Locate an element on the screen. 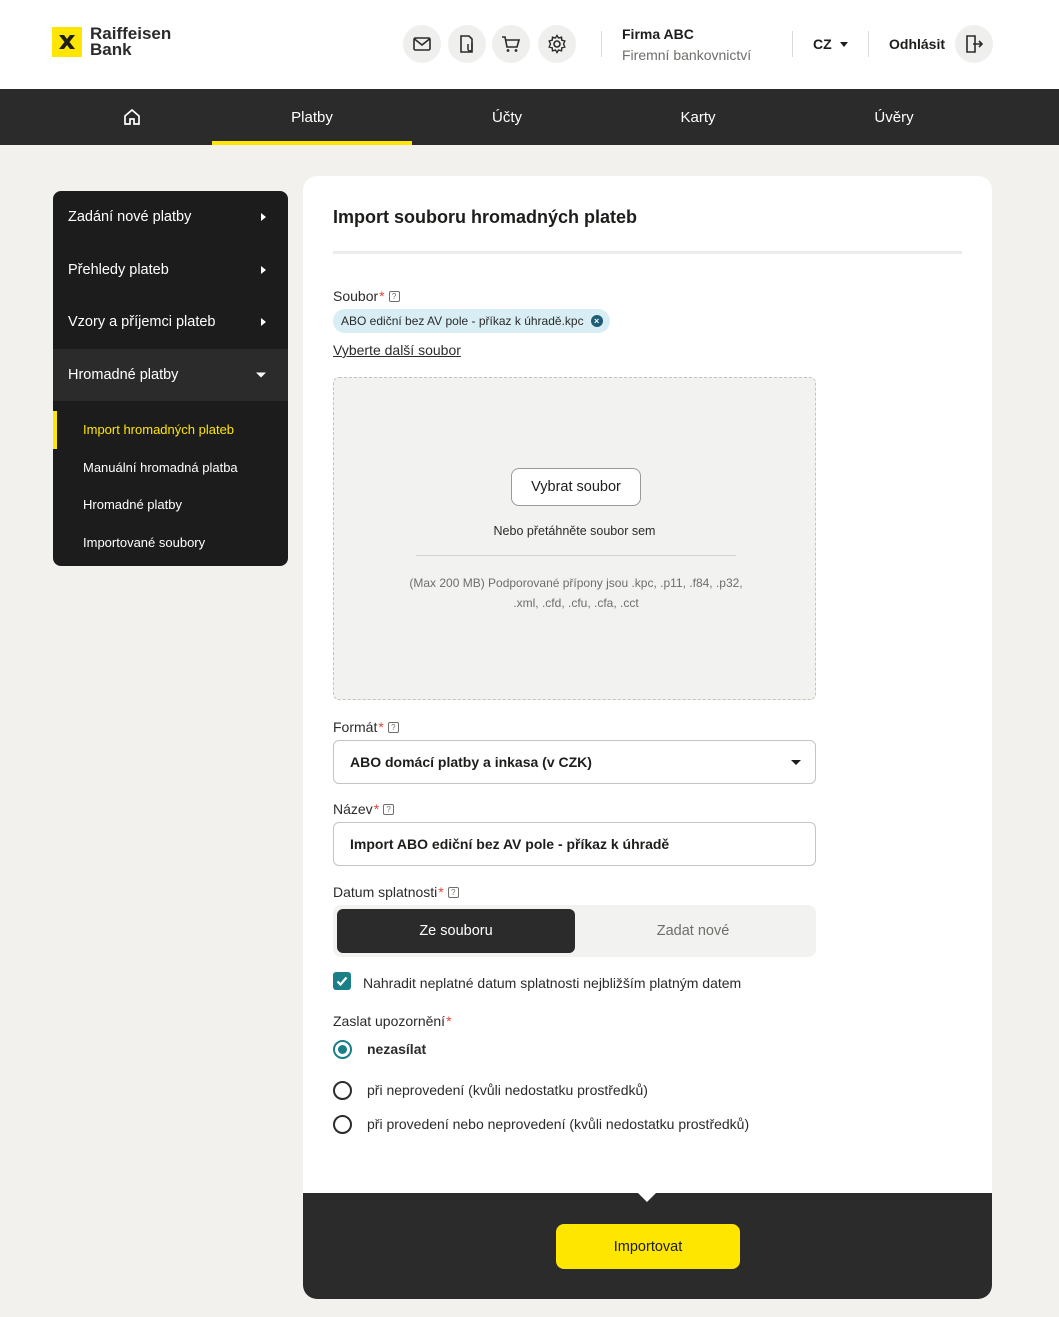 The height and width of the screenshot is (1317, 1059). format-label: Formát *? is located at coordinates (366, 727).